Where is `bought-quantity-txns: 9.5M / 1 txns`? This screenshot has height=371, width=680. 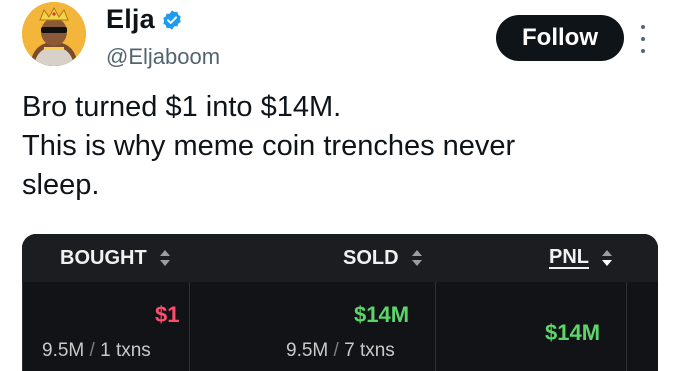
bought-quantity-txns: 9.5M / 1 txns is located at coordinates (96, 351).